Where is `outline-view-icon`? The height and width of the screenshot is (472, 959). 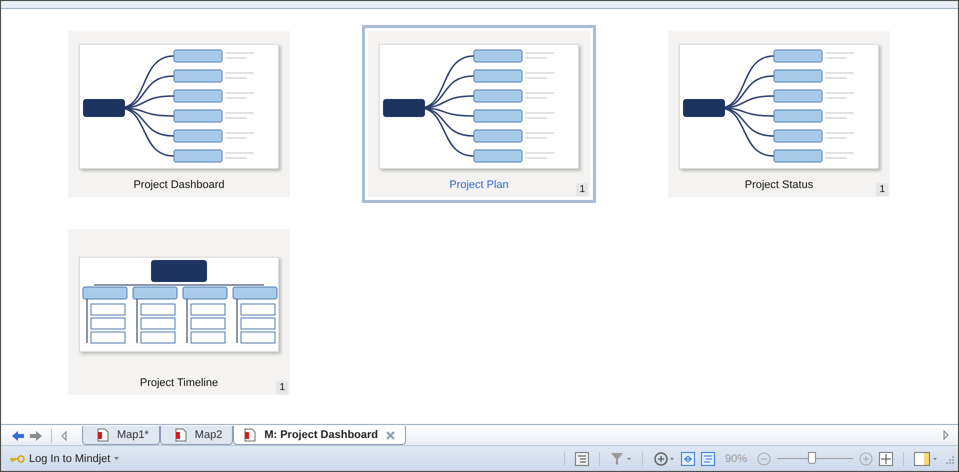
outline-view-icon is located at coordinates (581, 459).